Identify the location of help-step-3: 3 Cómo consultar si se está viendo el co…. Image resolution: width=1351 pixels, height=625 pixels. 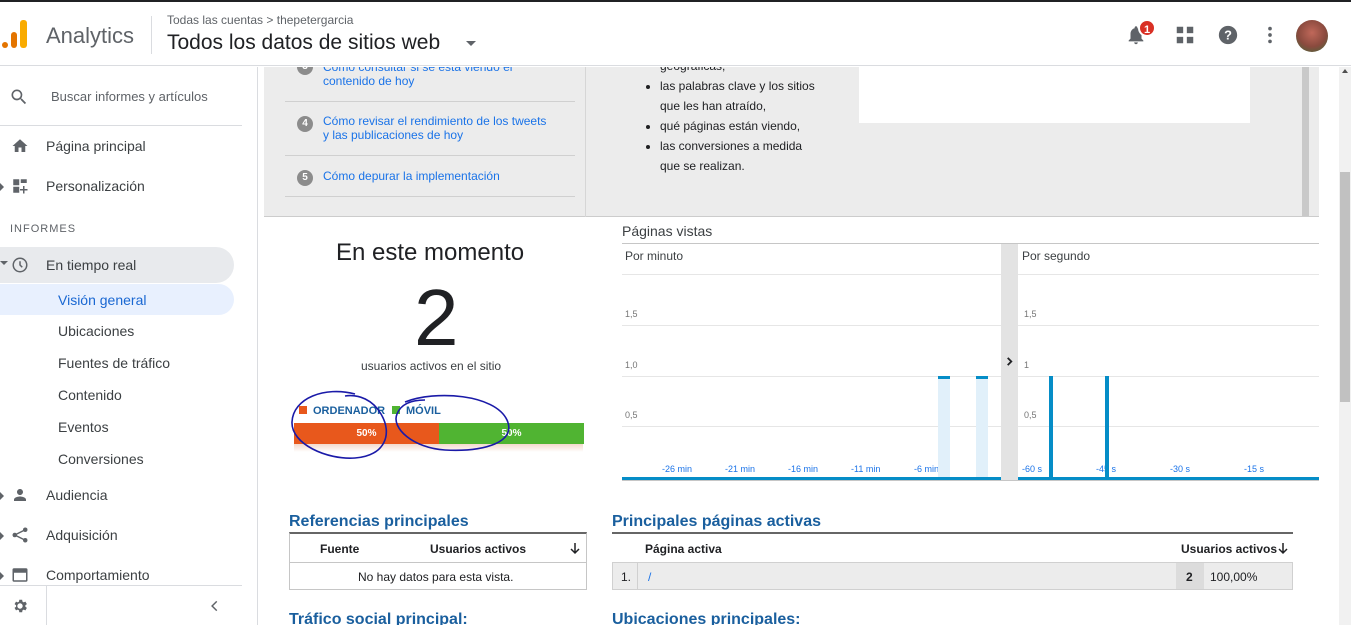
(430, 84).